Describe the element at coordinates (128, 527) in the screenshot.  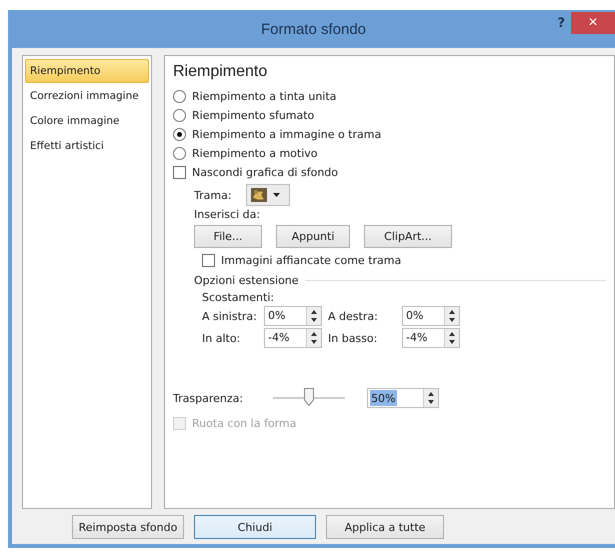
I see `dialog-button: Reimposta sfondo` at that location.